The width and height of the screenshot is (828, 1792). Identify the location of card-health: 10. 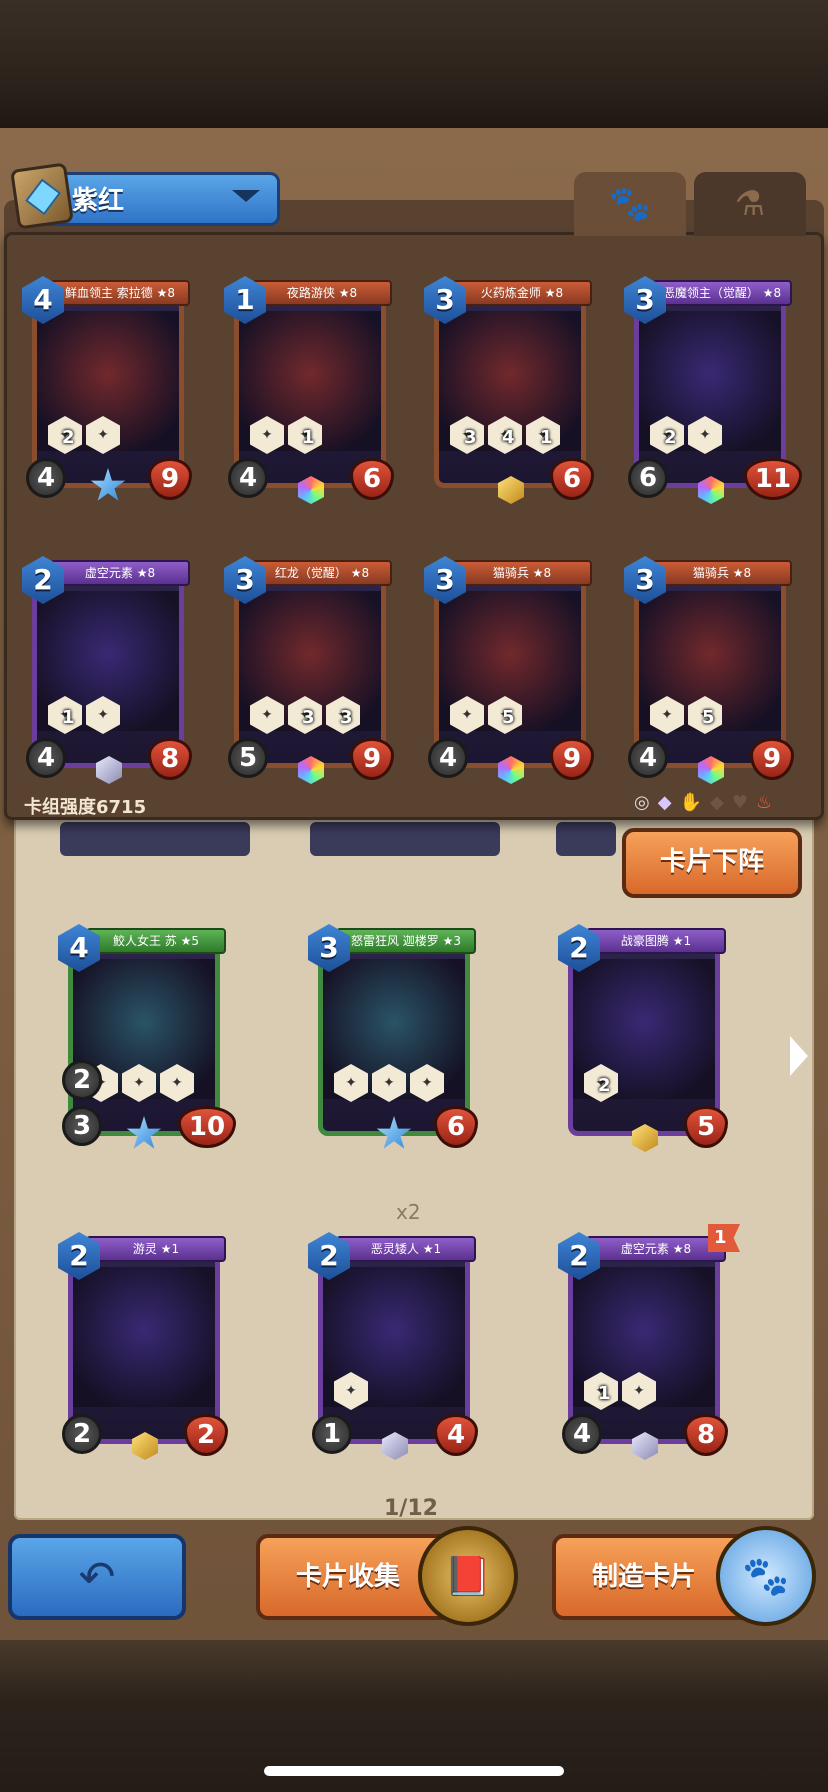
(207, 1127).